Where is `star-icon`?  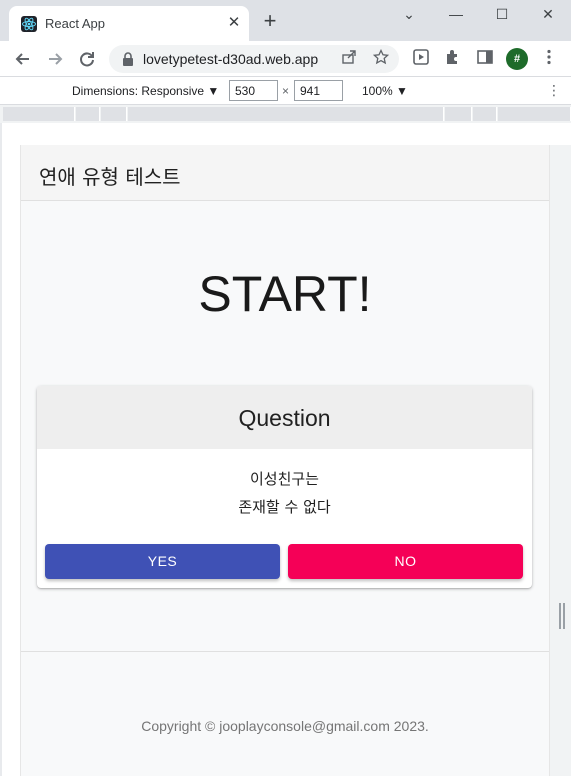
star-icon is located at coordinates (381, 58).